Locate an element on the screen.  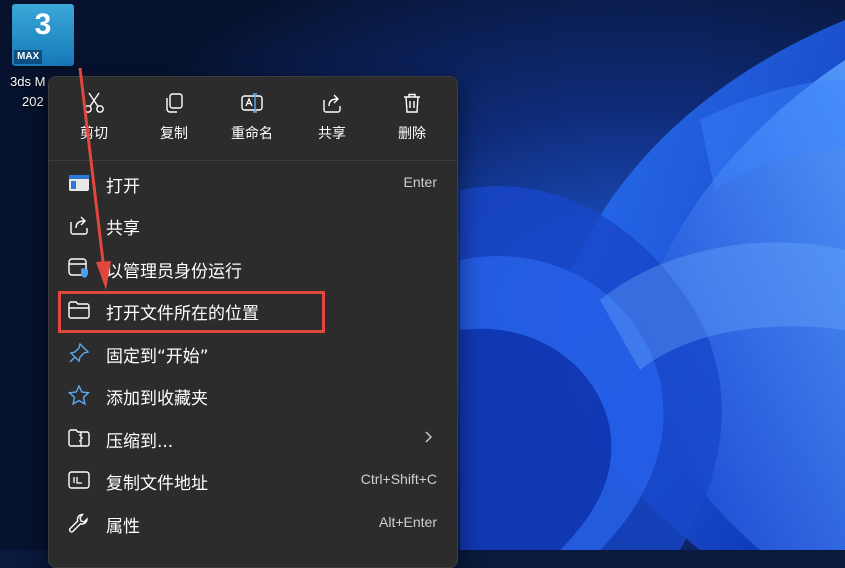
menu-item-open: 打开 Enter is located at coordinates (253, 183).